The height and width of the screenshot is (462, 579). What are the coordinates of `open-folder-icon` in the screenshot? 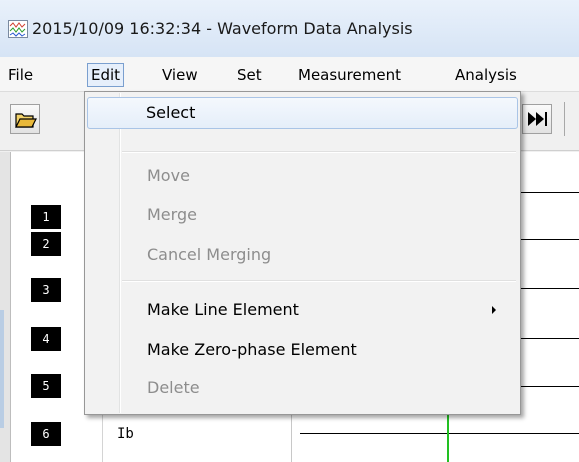 It's located at (26, 120).